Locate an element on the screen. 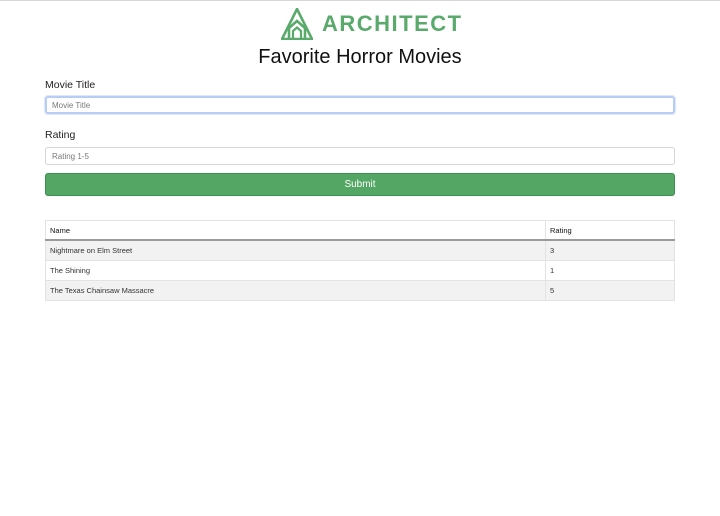  column-header-rating: Rating is located at coordinates (610, 230).